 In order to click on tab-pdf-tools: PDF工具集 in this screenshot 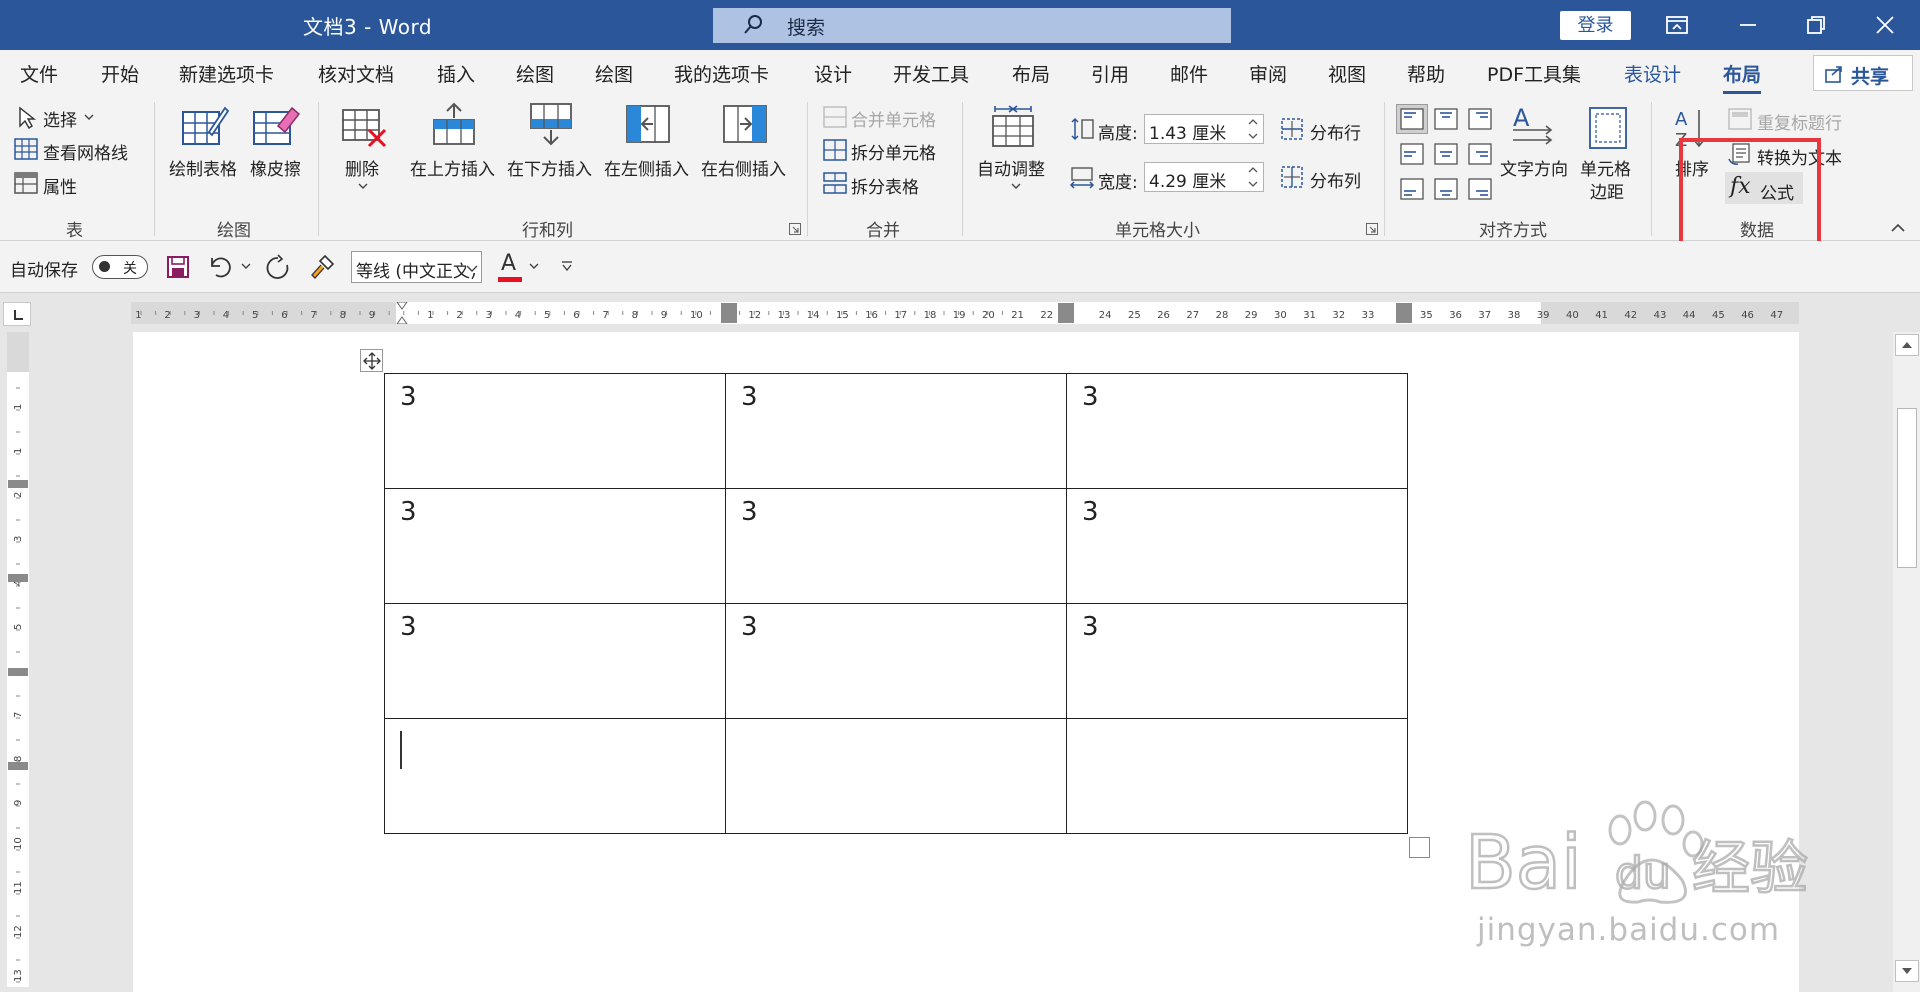, I will do `click(1534, 73)`.